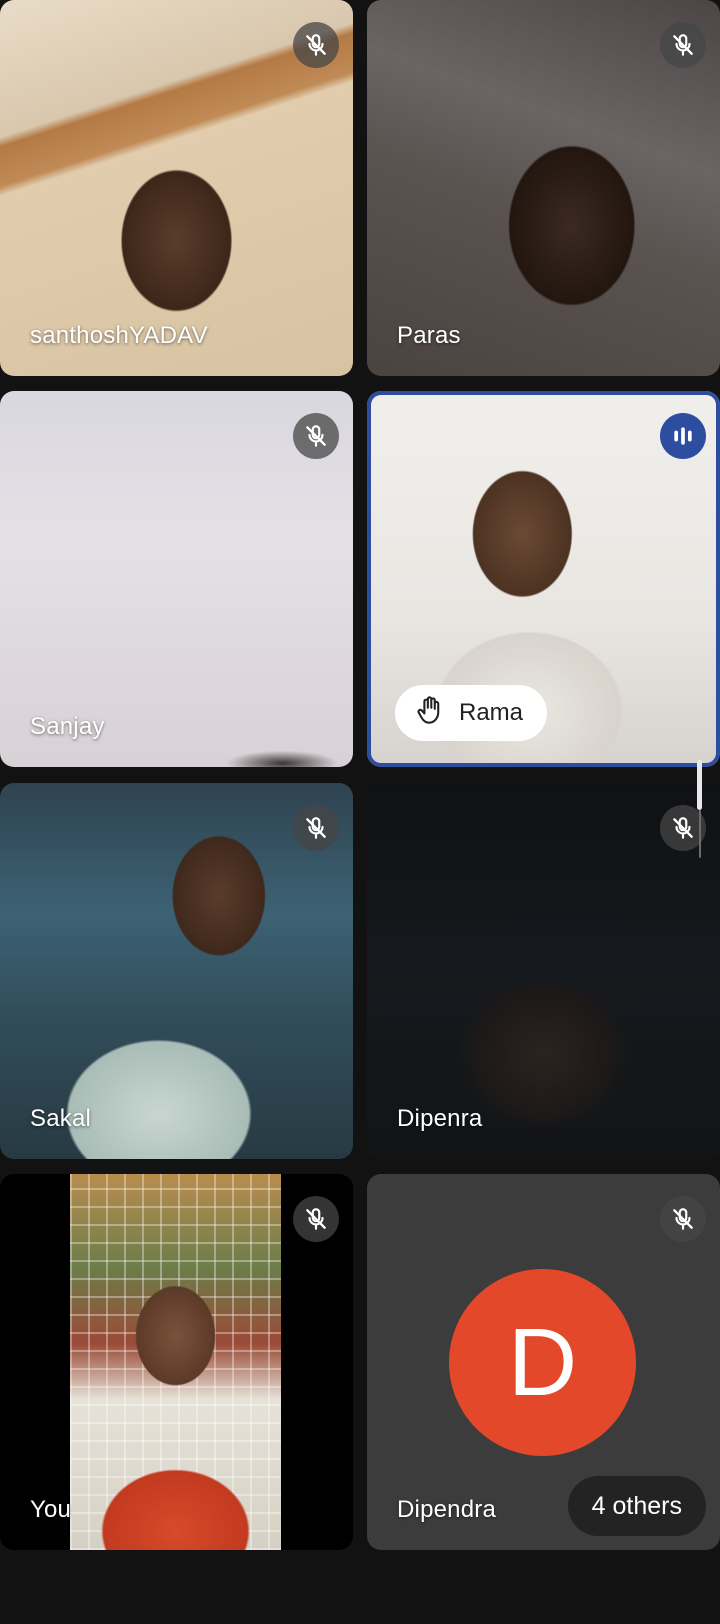 The image size is (720, 1624). Describe the element at coordinates (446, 1509) in the screenshot. I see `participant-name: Dipendra` at that location.